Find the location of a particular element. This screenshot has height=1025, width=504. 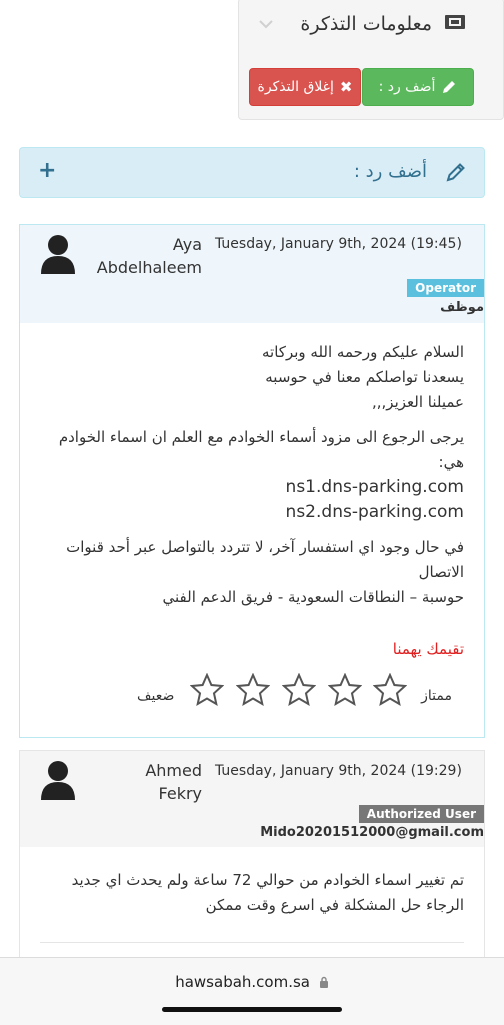

message-line: السلام عليكم ورحمه الله وبركاته is located at coordinates (363, 352).